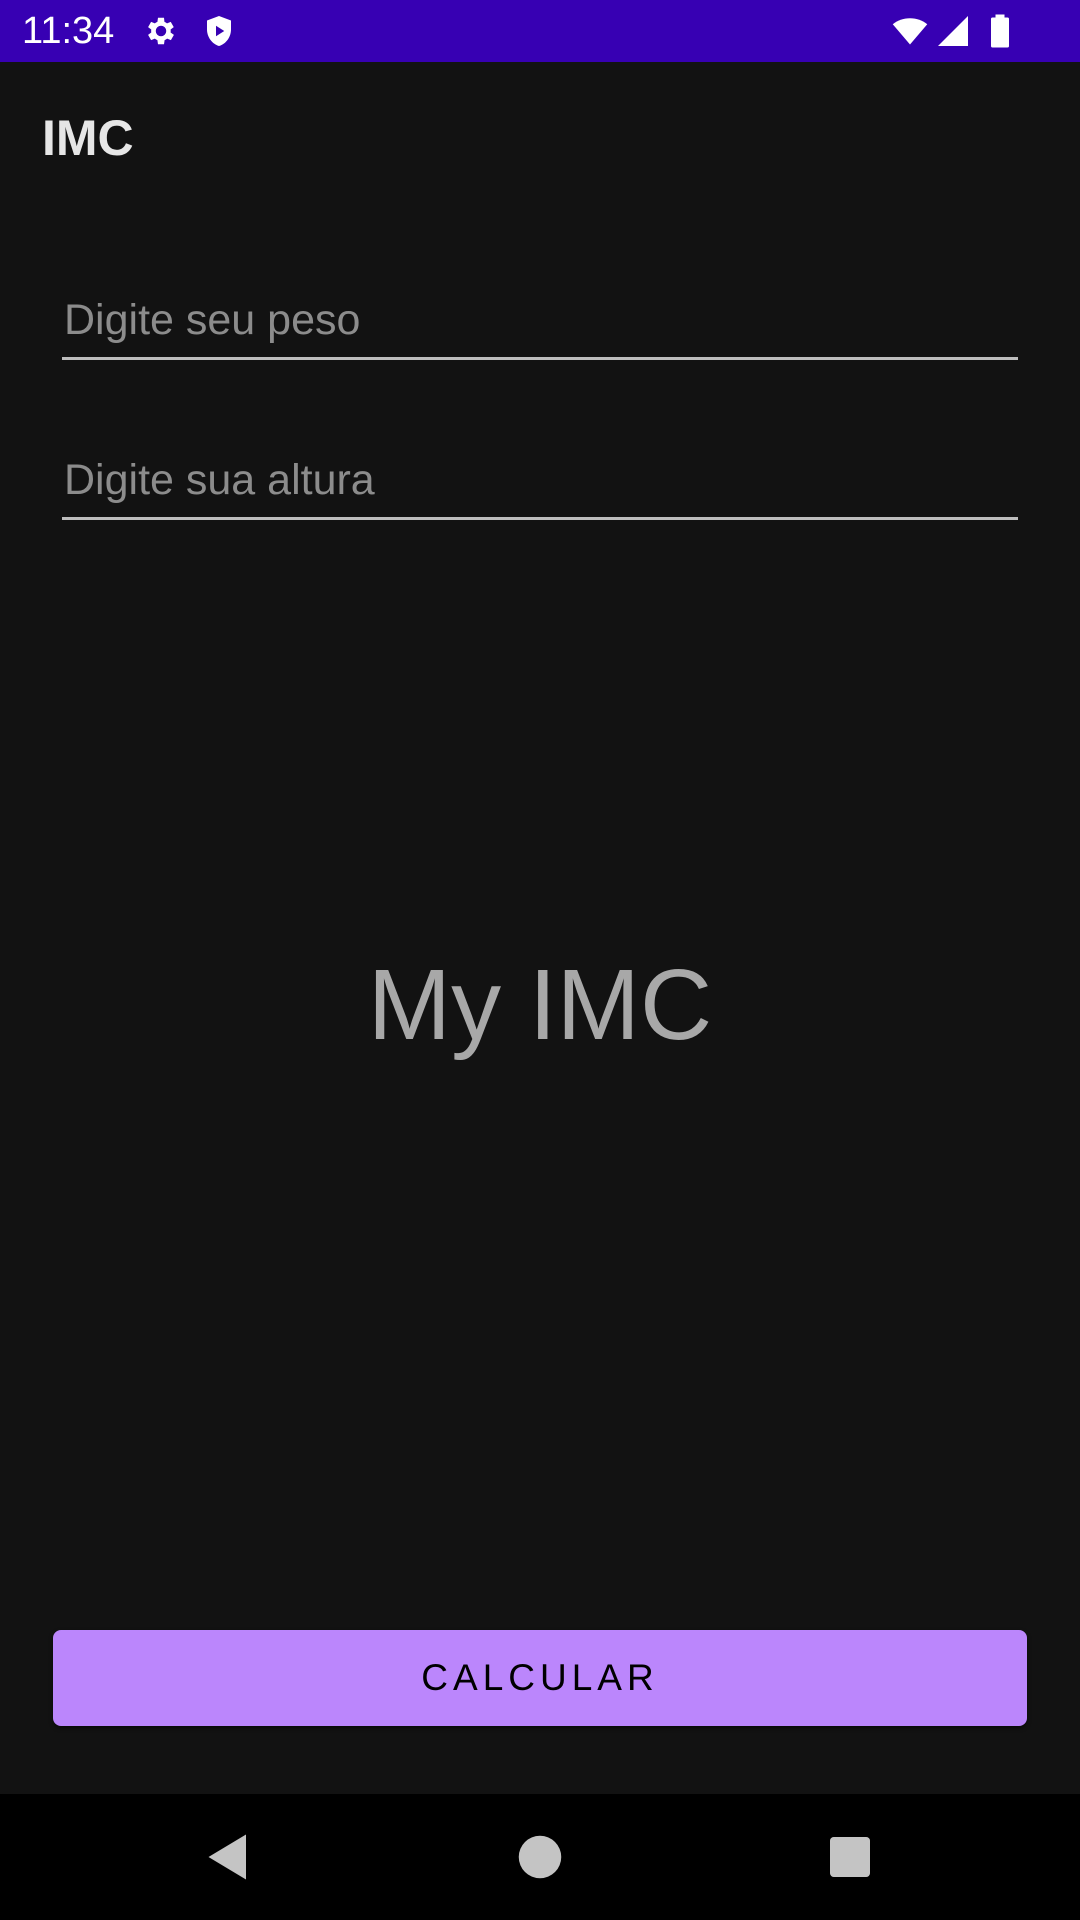  Describe the element at coordinates (219, 31) in the screenshot. I see `shield-icon` at that location.